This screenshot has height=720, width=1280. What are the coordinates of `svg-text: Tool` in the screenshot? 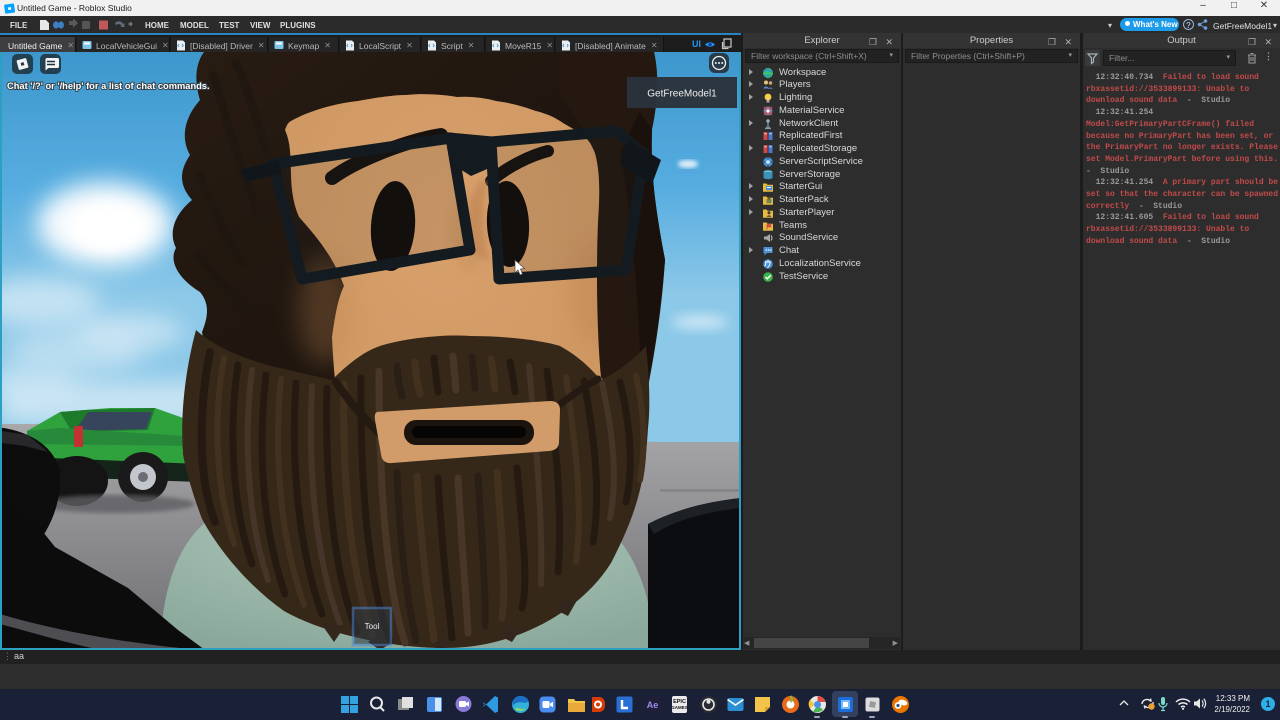 It's located at (372, 626).